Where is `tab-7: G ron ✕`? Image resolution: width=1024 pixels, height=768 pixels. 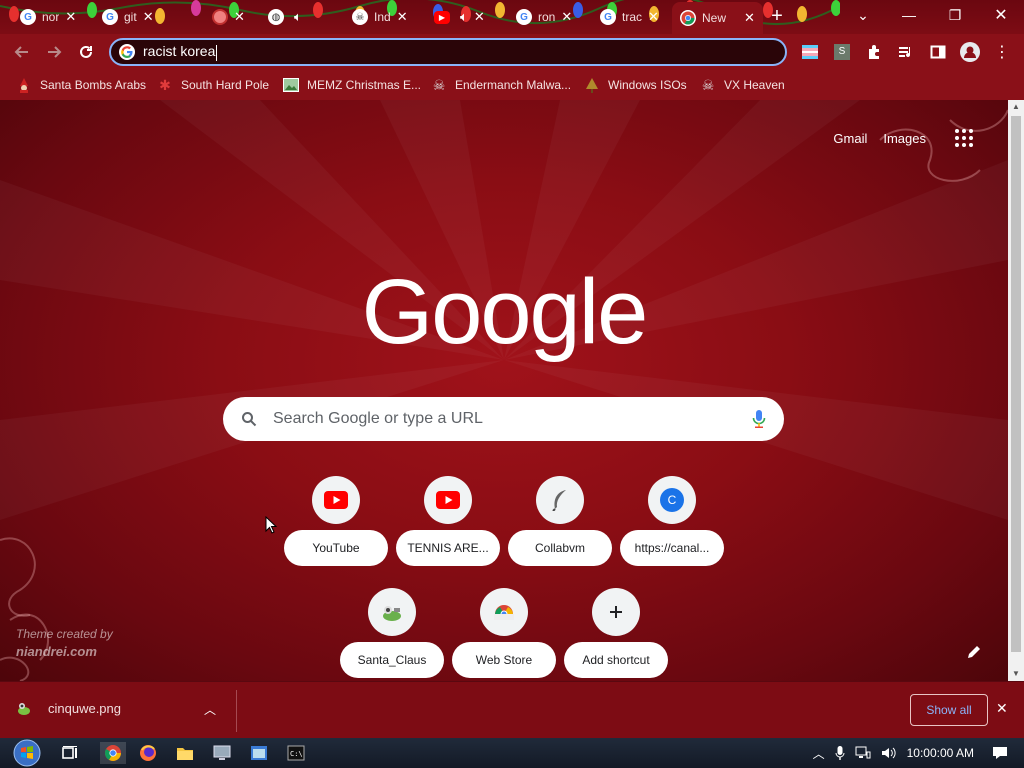
tab-7: G ron ✕ is located at coordinates (544, 17).